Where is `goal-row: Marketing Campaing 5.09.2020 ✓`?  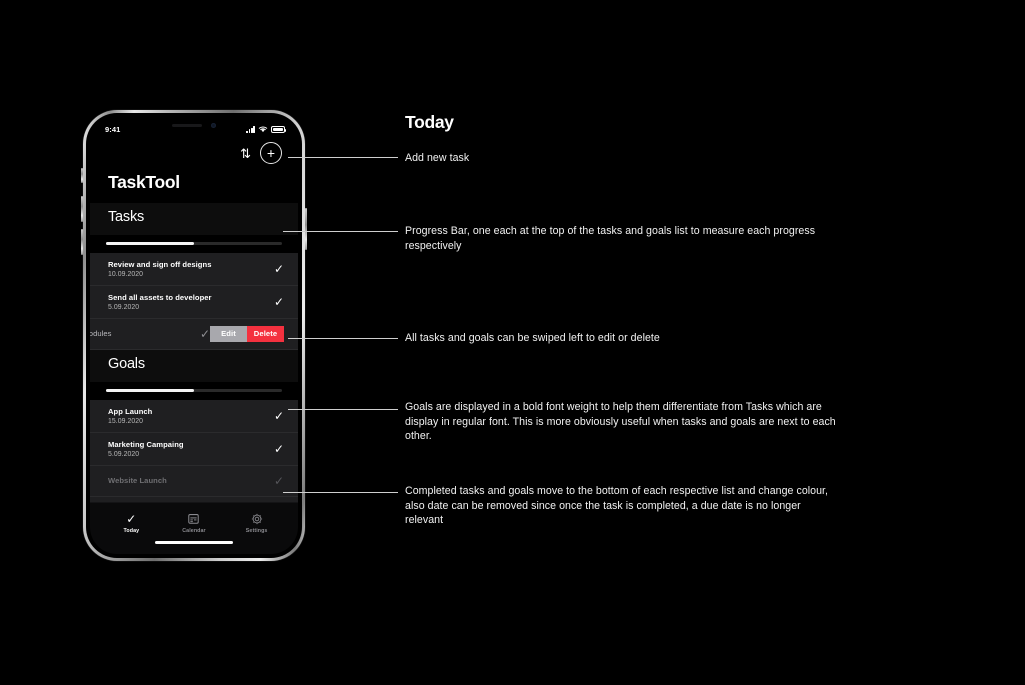 goal-row: Marketing Campaing 5.09.2020 ✓ is located at coordinates (194, 449).